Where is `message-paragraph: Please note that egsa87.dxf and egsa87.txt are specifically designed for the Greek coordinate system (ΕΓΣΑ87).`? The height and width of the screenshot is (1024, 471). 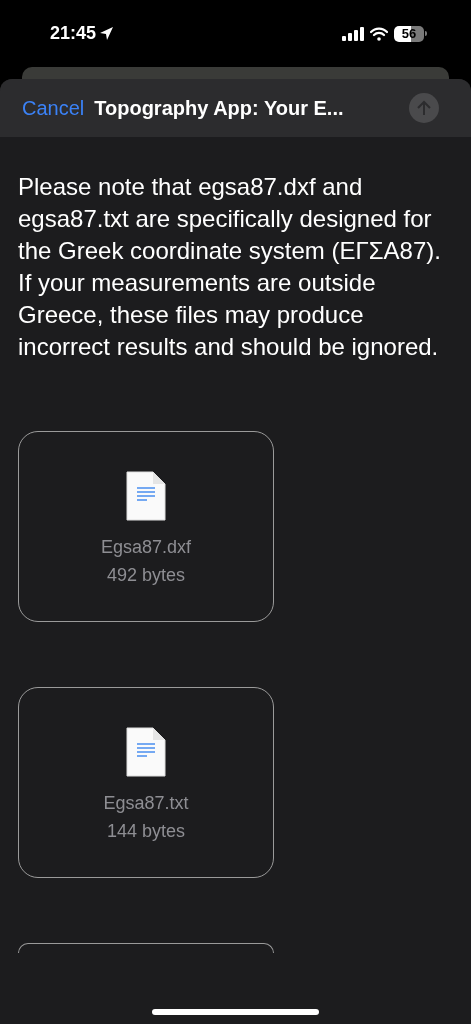 message-paragraph: Please note that egsa87.dxf and egsa87.txt are specifically designed for the Greek coordinate system (ΕΓΣΑ87). is located at coordinates (230, 219).